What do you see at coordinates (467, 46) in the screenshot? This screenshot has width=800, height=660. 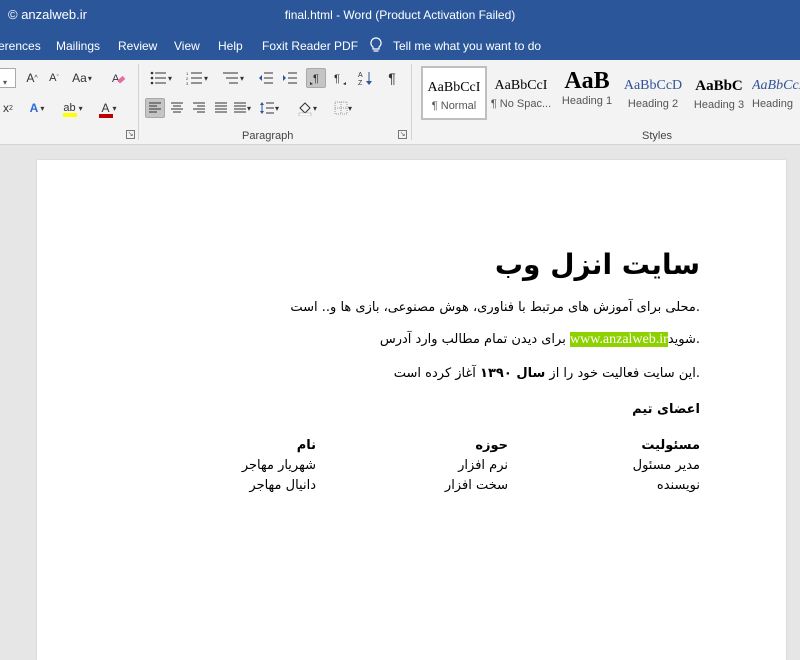 I see `tell-me-search: Tell me what you want to do` at bounding box center [467, 46].